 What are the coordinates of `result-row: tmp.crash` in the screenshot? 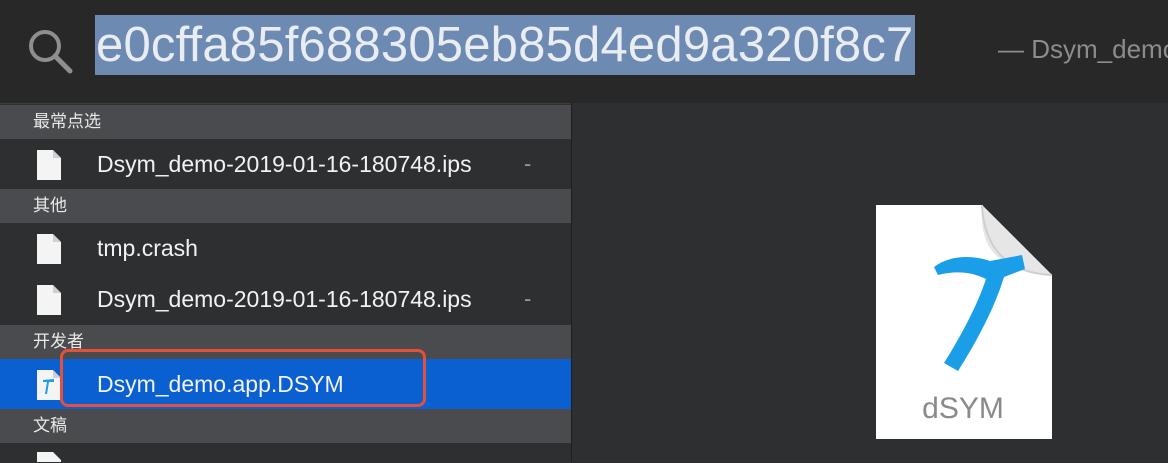 It's located at (285, 248).